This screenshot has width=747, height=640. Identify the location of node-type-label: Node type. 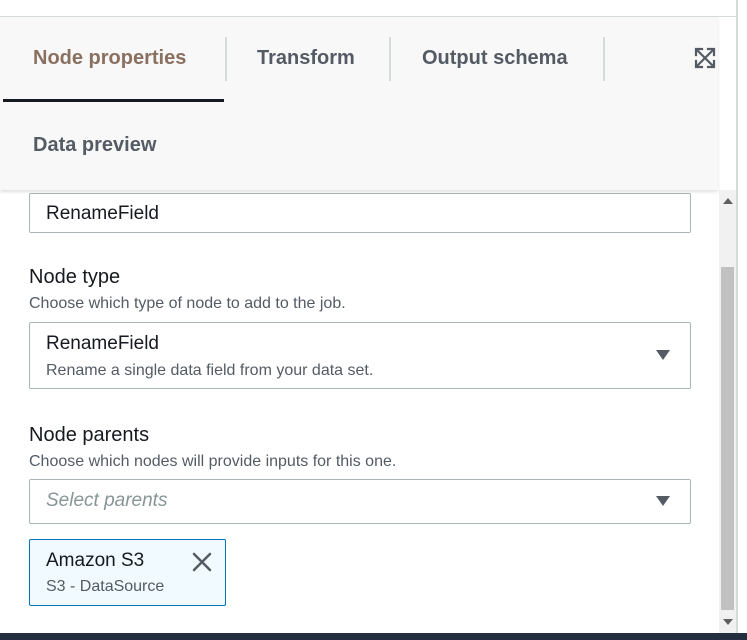
(75, 277).